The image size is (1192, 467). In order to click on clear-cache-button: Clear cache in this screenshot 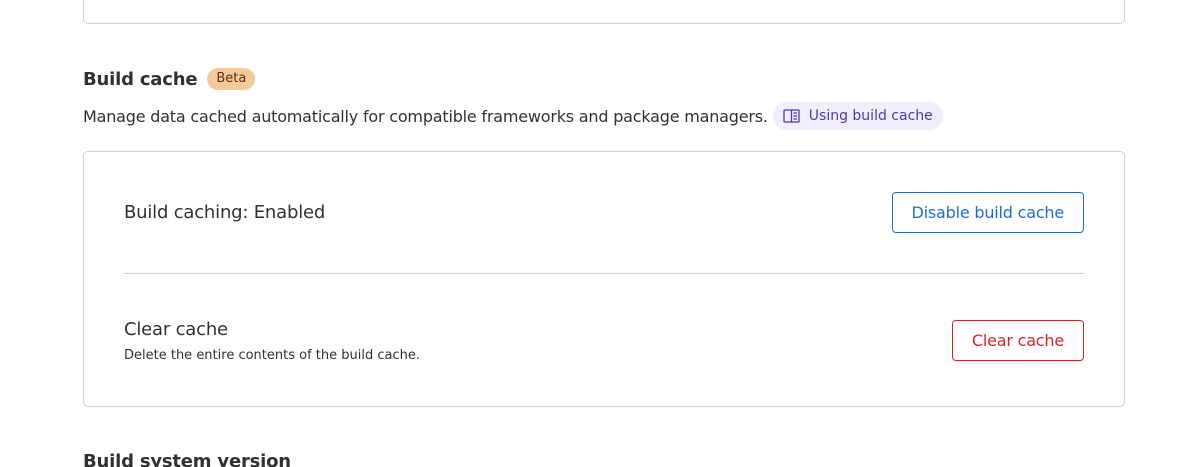, I will do `click(1017, 340)`.